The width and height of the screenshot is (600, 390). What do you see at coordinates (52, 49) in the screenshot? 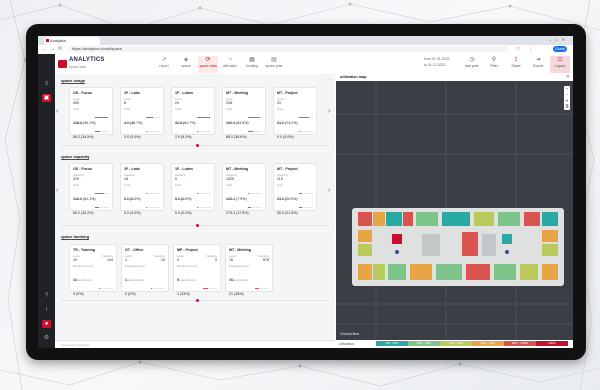
I see `forward-icon: →` at bounding box center [52, 49].